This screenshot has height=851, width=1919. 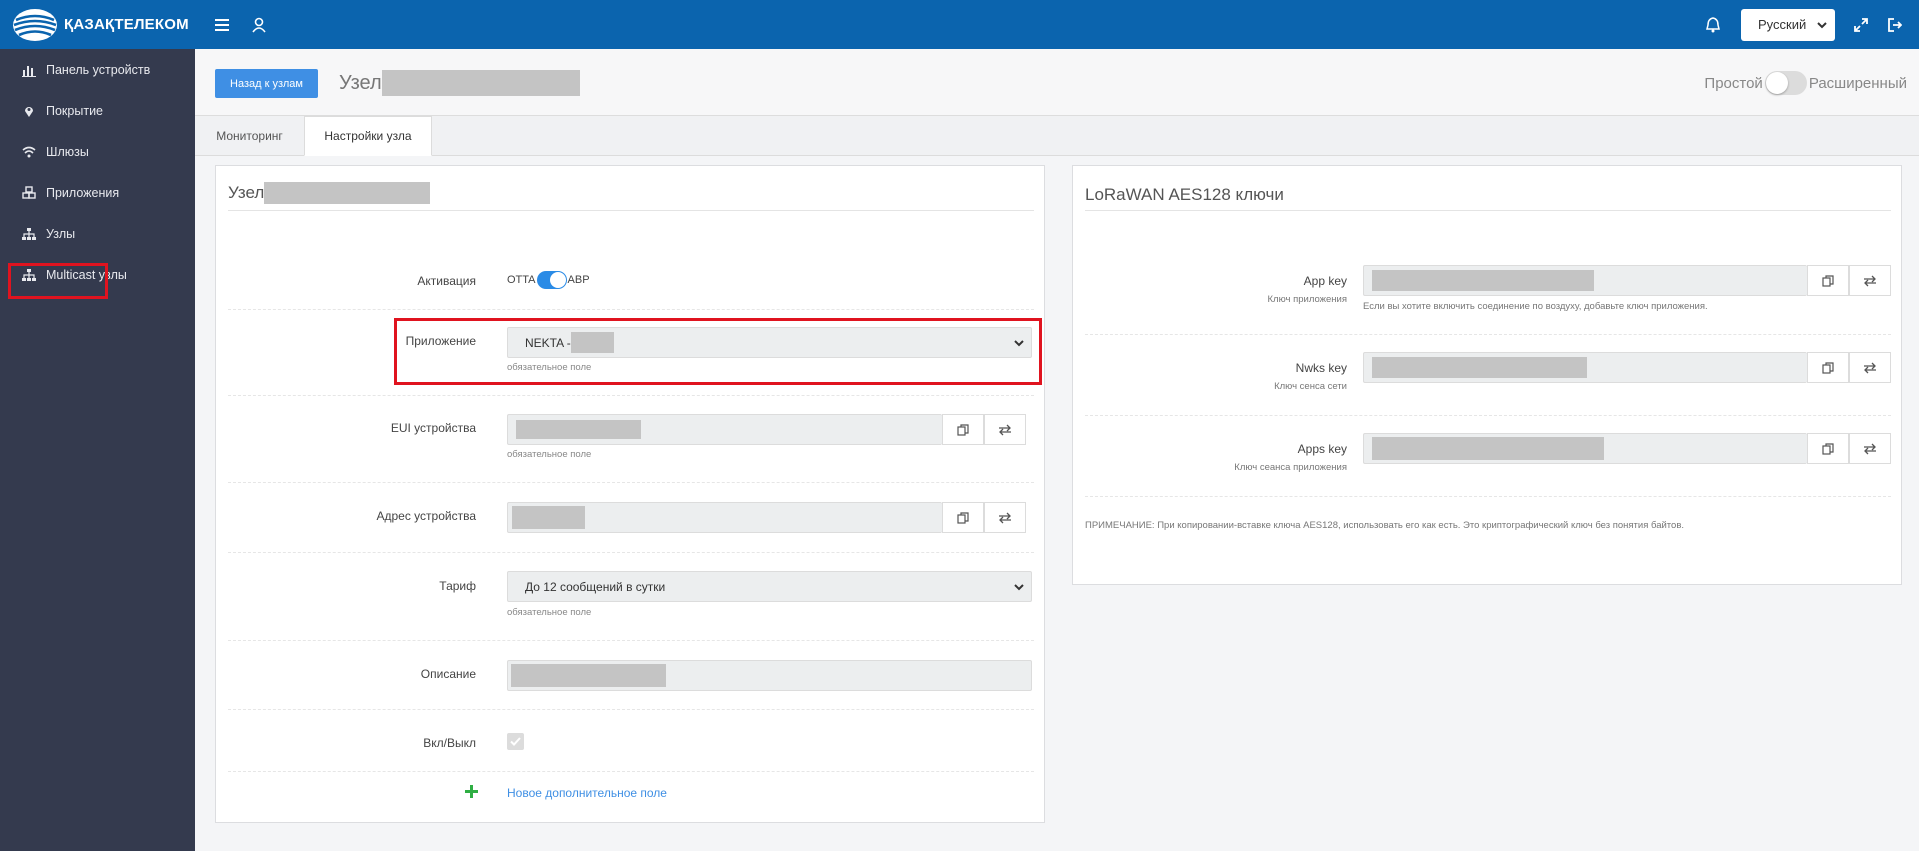 I want to click on user-icon, so click(x=259, y=25).